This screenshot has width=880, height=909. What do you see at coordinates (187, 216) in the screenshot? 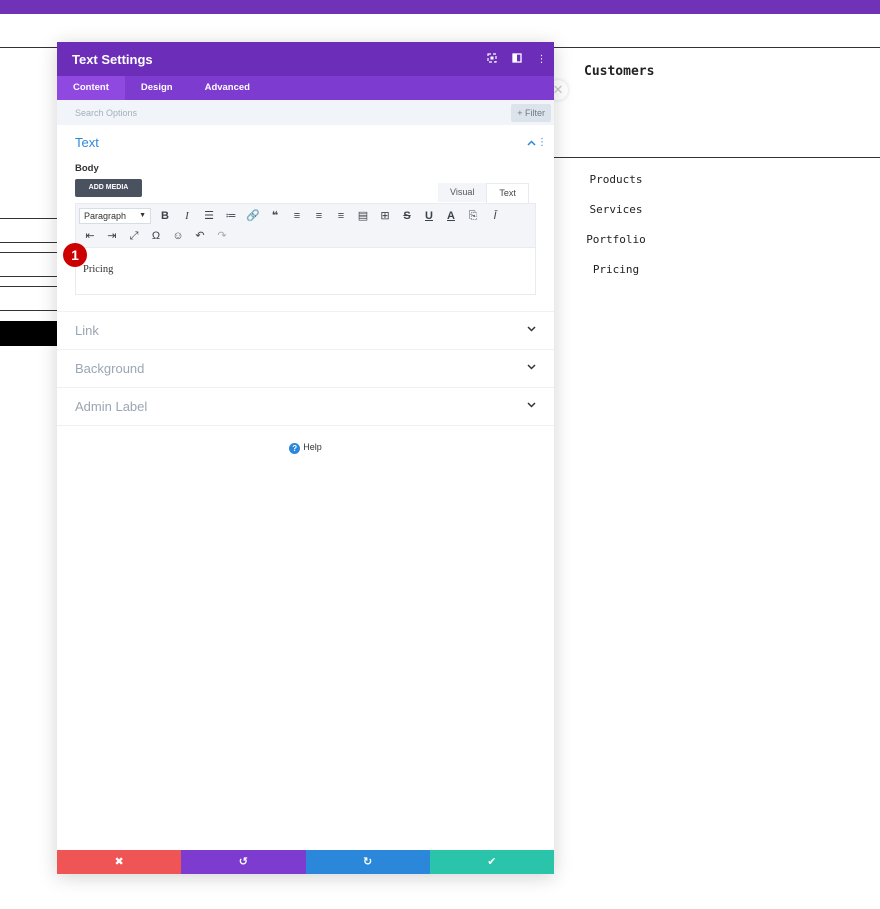
I see `italic-icon: I` at bounding box center [187, 216].